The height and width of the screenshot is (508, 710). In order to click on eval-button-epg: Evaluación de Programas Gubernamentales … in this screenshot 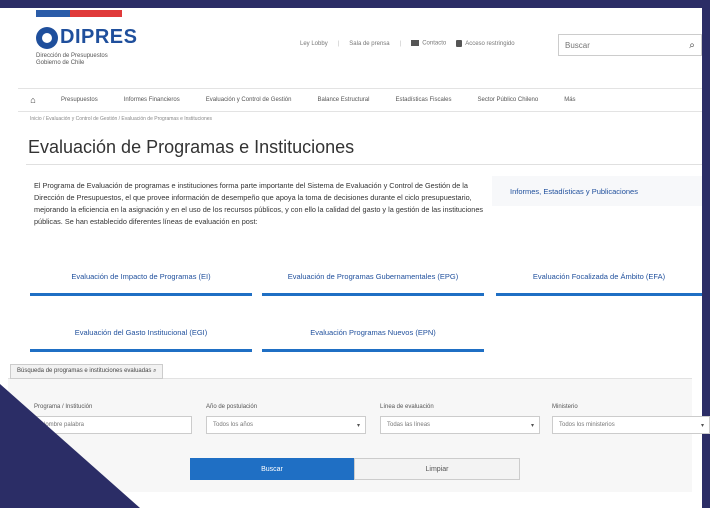, I will do `click(373, 278)`.